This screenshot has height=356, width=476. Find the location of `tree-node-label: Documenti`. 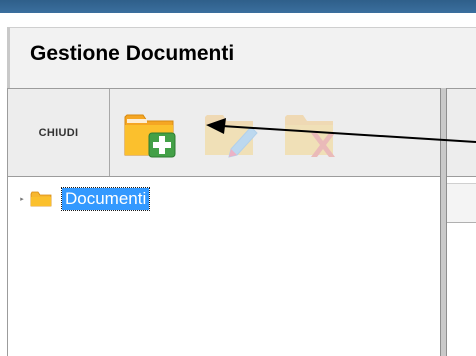

tree-node-label: Documenti is located at coordinates (105, 199).